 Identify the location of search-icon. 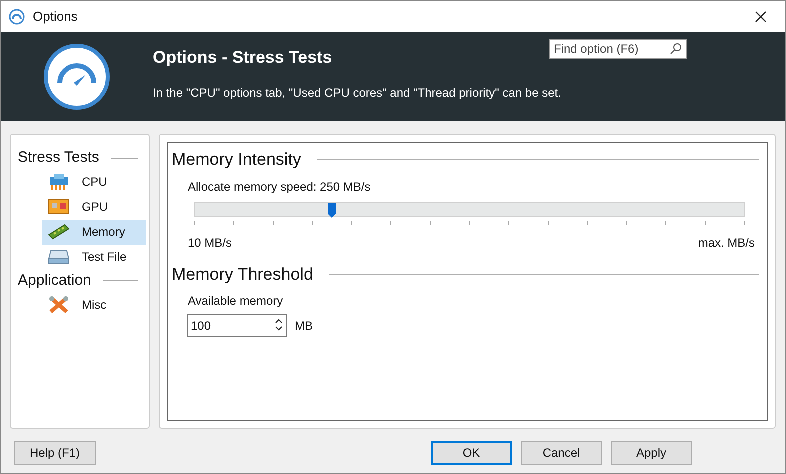
(676, 49).